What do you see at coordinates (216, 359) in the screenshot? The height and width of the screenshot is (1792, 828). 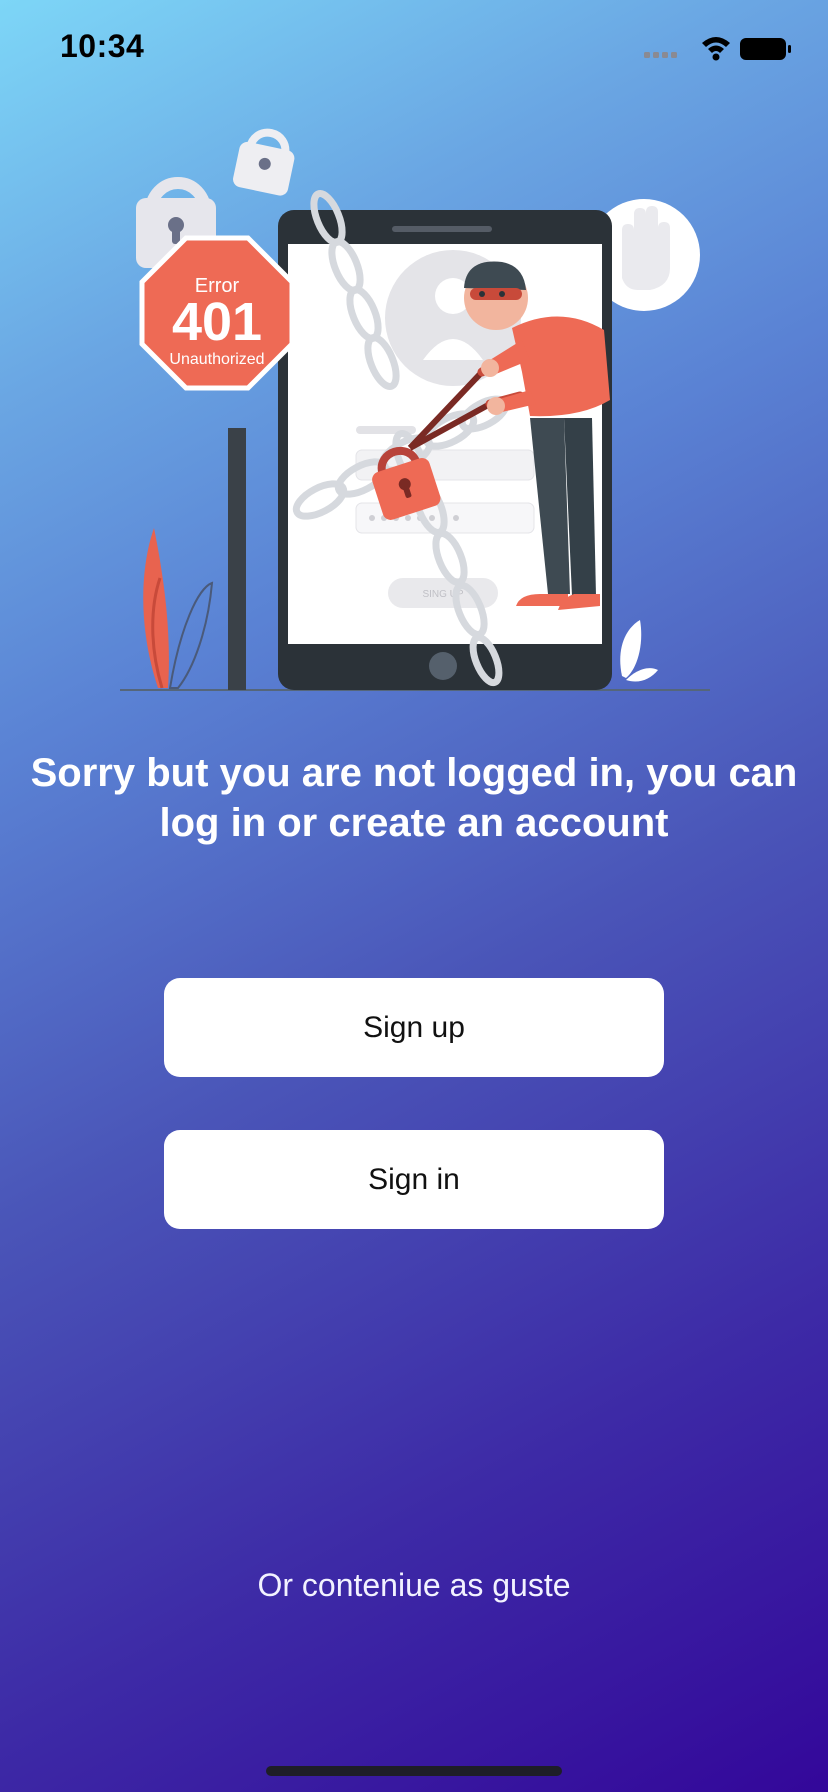 I see `error-sign-bottom: Unauthorized` at bounding box center [216, 359].